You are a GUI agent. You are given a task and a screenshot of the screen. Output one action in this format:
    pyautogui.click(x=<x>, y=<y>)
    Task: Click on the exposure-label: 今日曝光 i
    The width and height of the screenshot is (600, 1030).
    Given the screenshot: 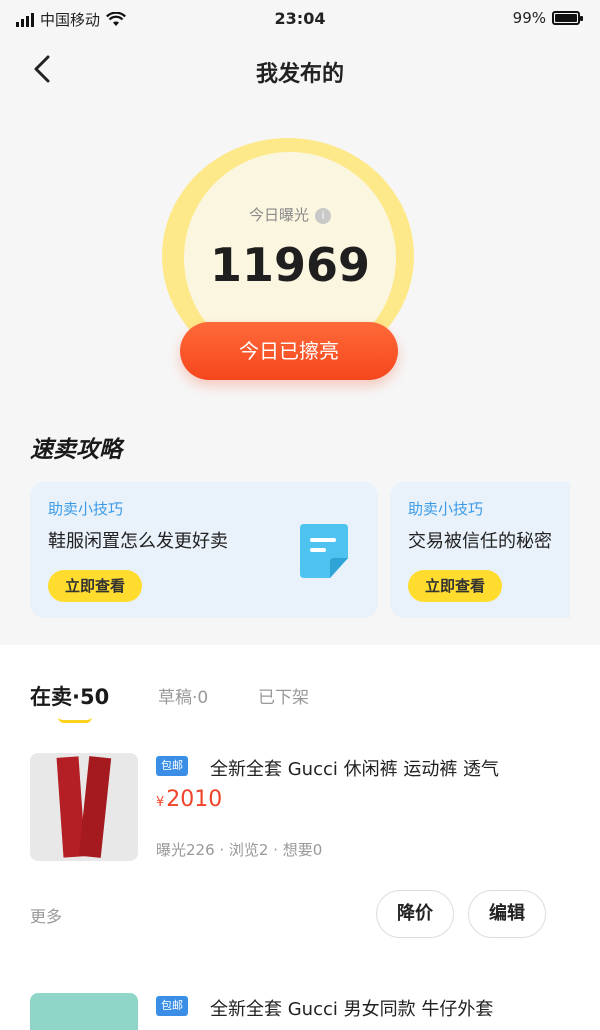 What is the action you would take?
    pyautogui.click(x=290, y=214)
    